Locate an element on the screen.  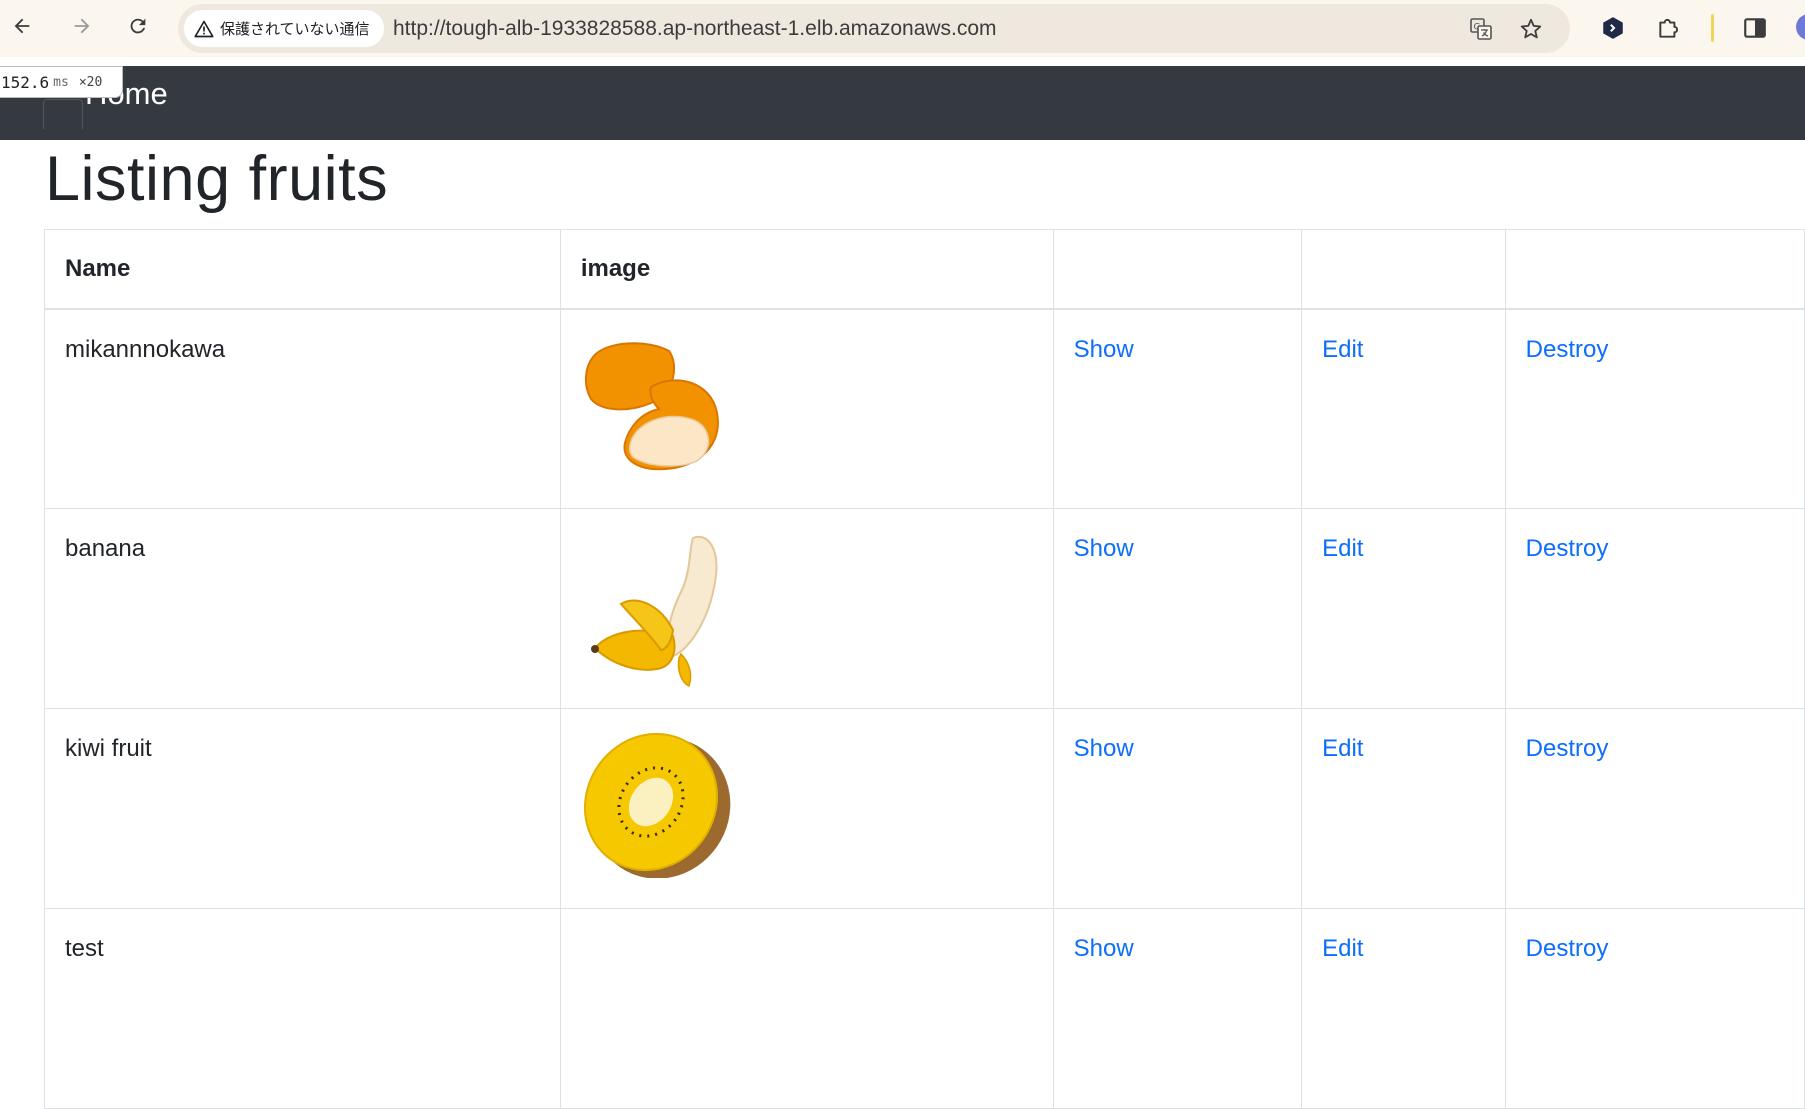
header-edit is located at coordinates (1403, 269).